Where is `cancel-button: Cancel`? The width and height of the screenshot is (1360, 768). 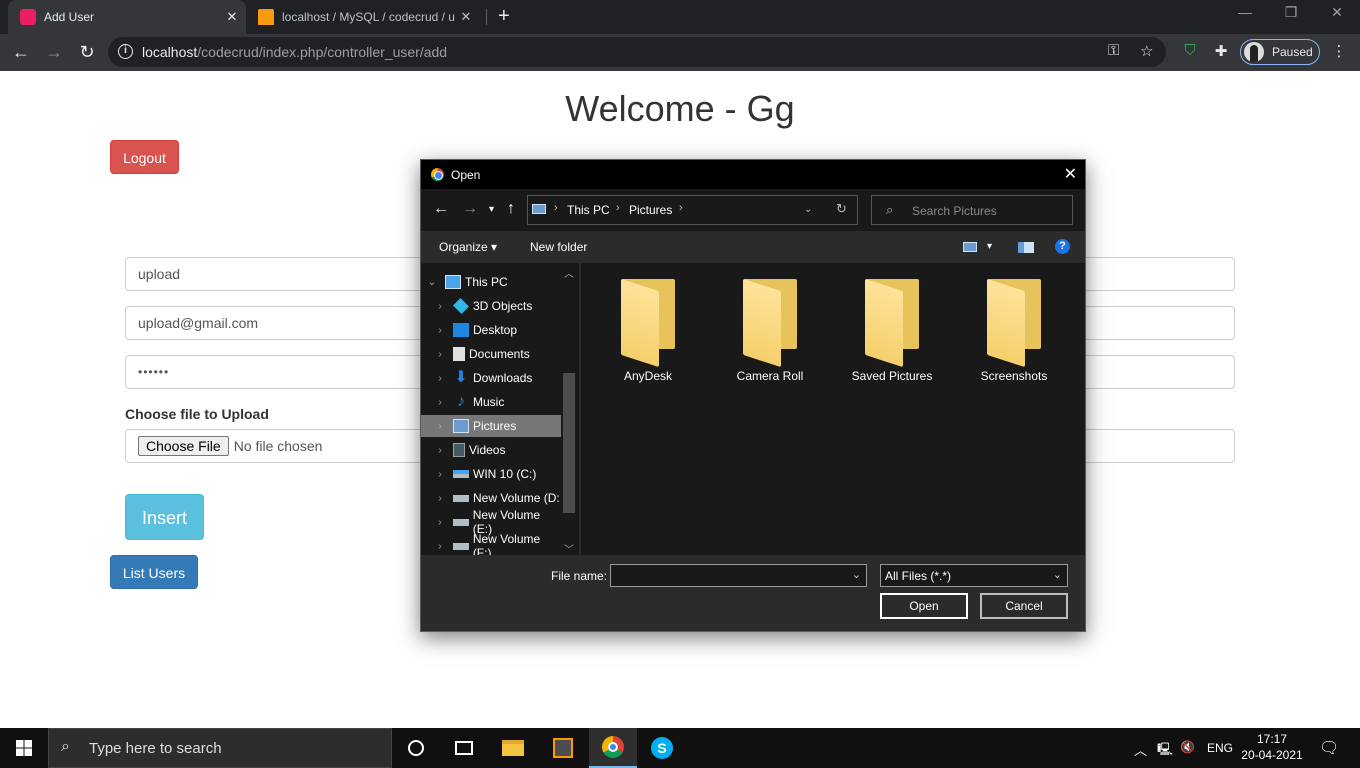 cancel-button: Cancel is located at coordinates (1024, 606).